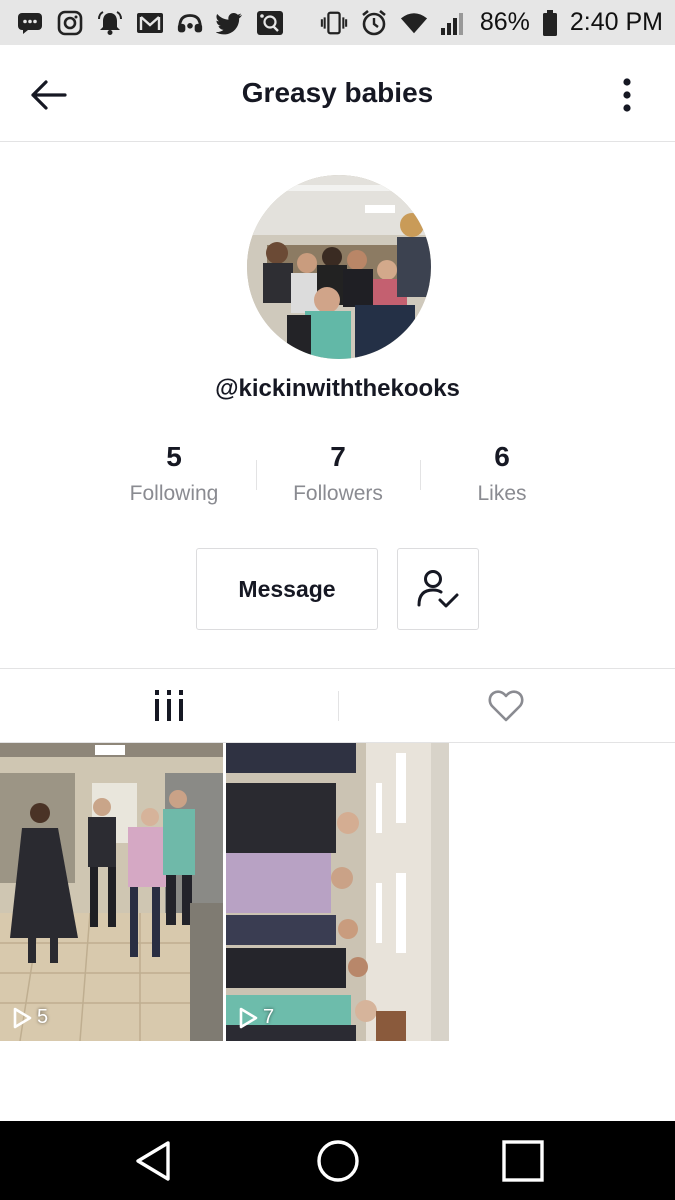 This screenshot has height=1200, width=675. What do you see at coordinates (337, 1081) in the screenshot?
I see `content-bottom-padding` at bounding box center [337, 1081].